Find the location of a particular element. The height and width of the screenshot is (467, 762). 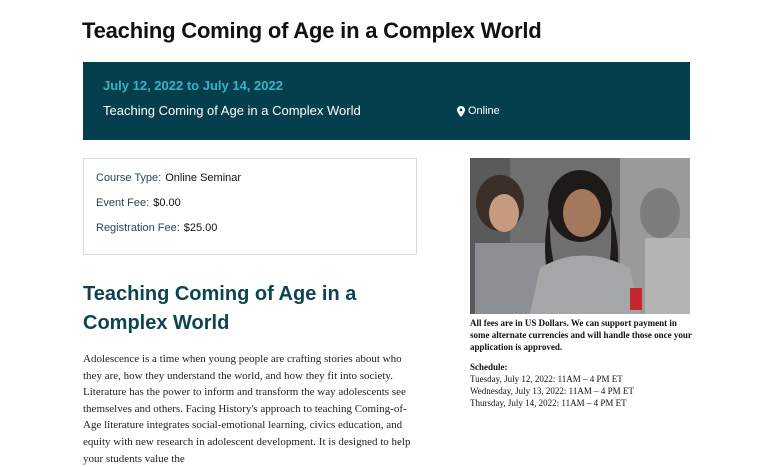

event-photo is located at coordinates (580, 236).